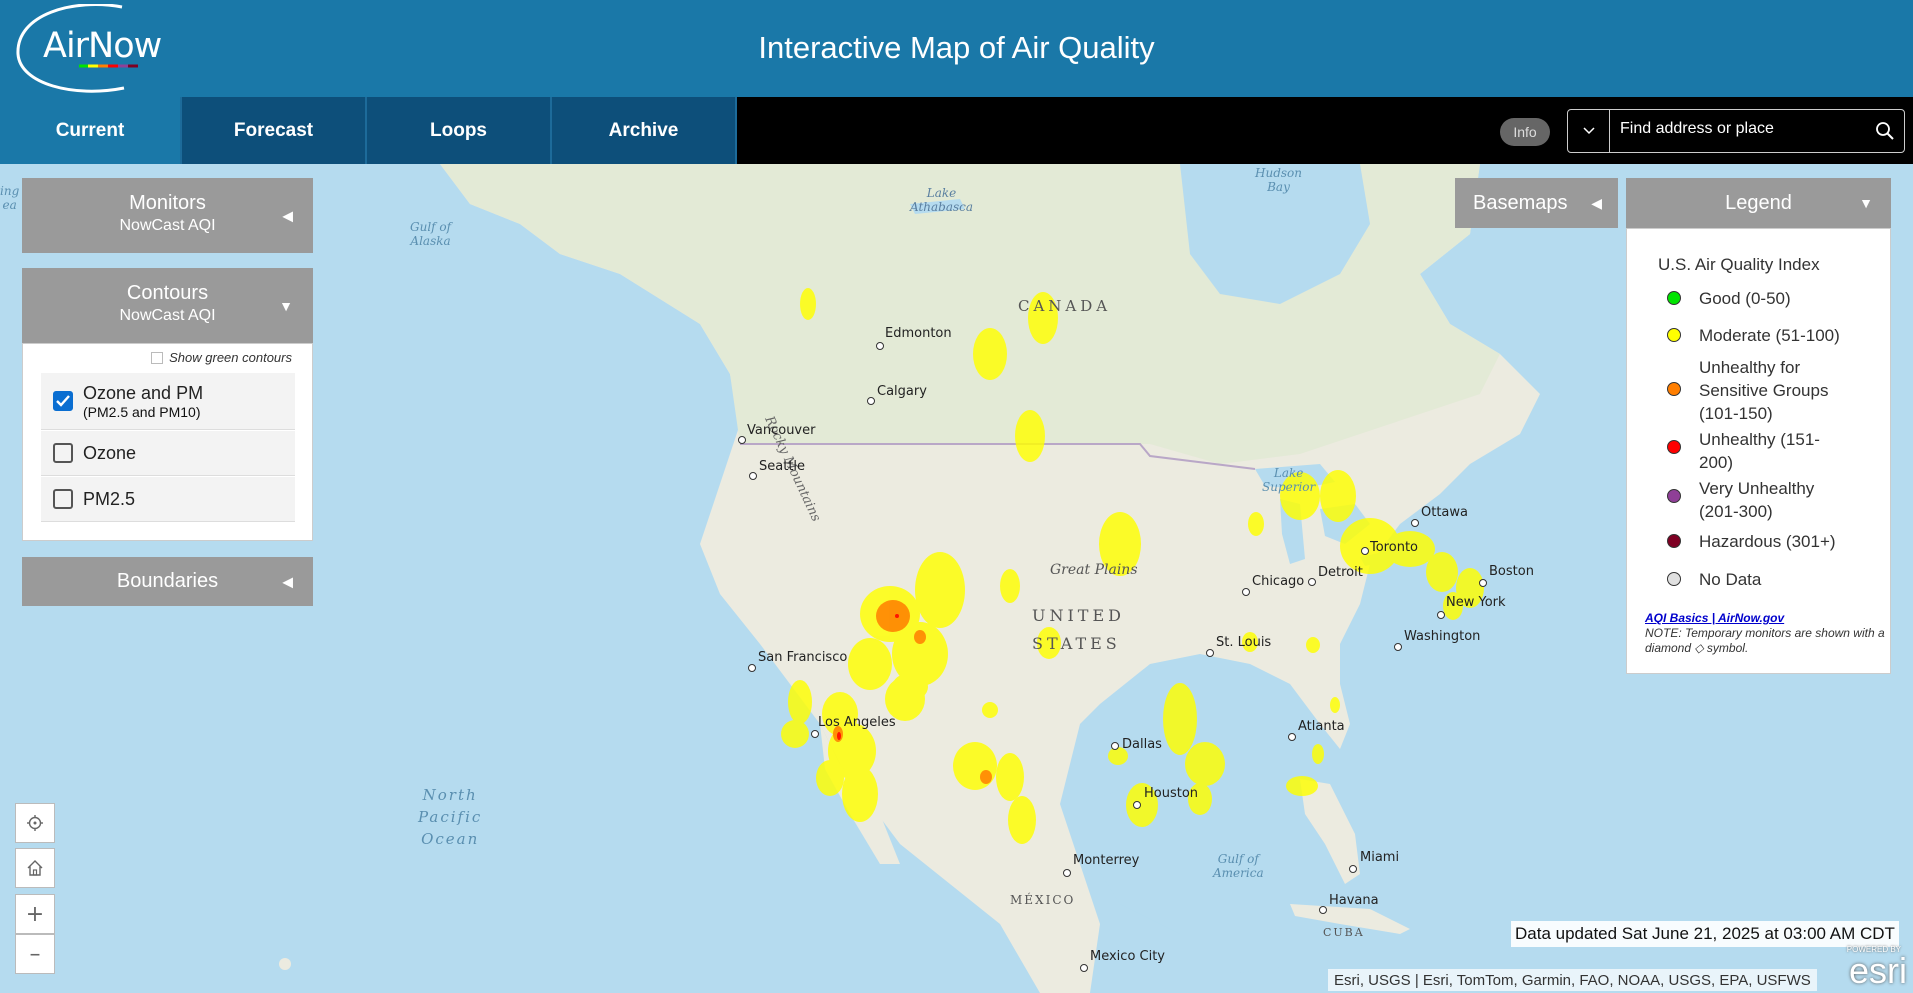  I want to click on pm25-checkbox, so click(63, 499).